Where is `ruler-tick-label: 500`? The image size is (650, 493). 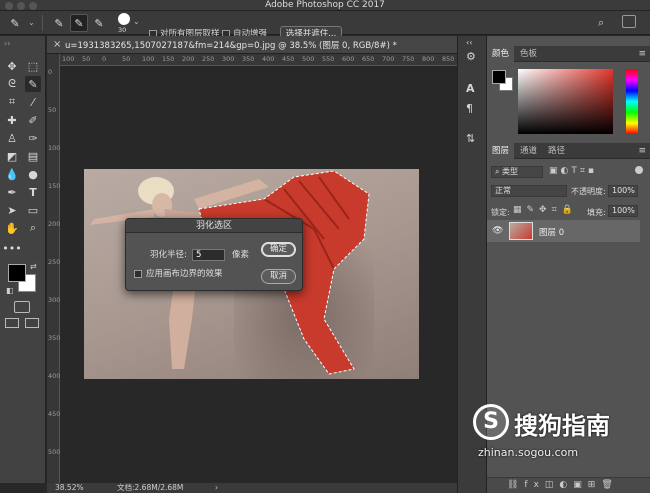 ruler-tick-label: 500 is located at coordinates (54, 452).